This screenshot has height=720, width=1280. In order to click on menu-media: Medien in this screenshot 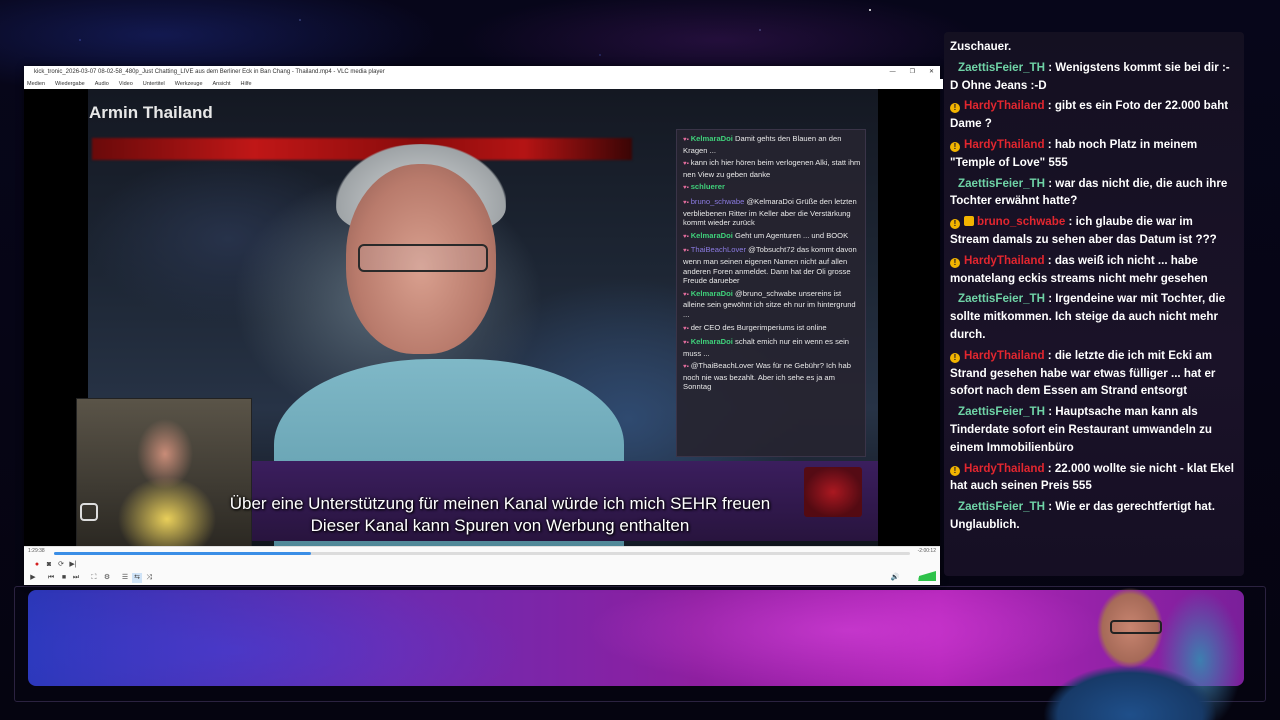, I will do `click(36, 84)`.